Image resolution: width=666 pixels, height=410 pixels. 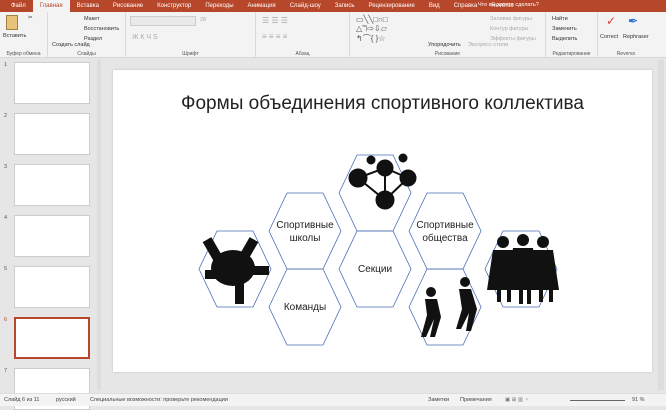 I want to click on group-clipboard: Вставить ✂ Буфер обмена, so click(x=24, y=35).